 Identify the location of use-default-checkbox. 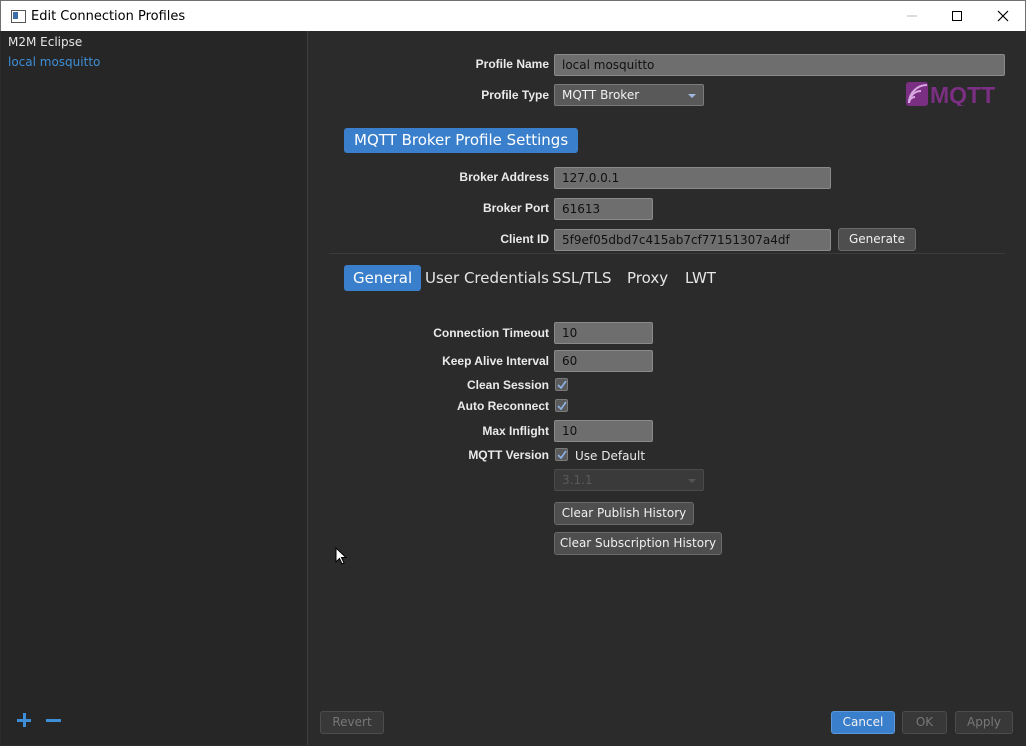
(561, 454).